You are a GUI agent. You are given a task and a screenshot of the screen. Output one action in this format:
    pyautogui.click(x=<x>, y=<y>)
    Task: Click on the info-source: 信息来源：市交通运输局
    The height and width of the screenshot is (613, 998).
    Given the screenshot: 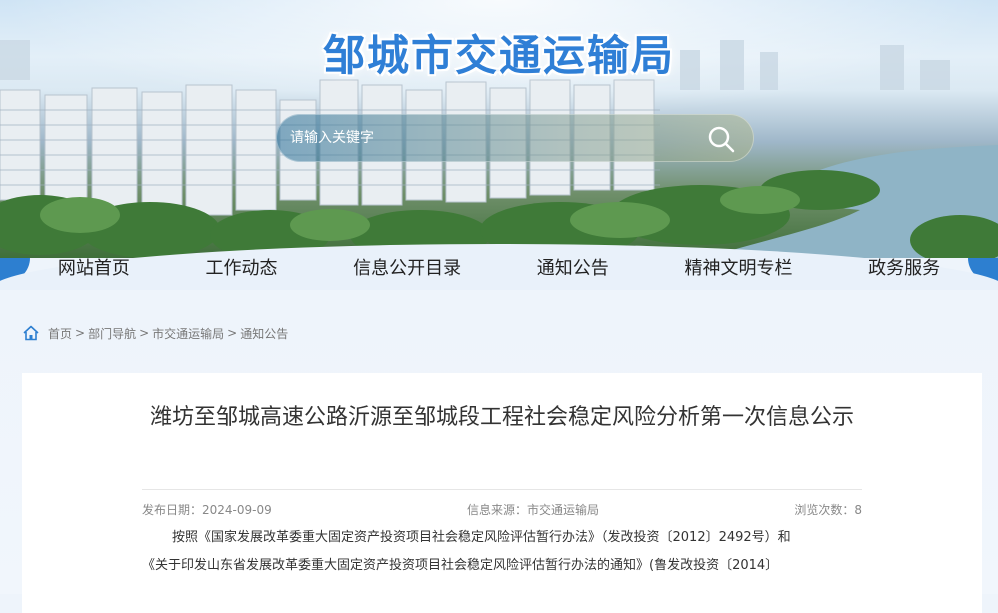 What is the action you would take?
    pyautogui.click(x=533, y=510)
    